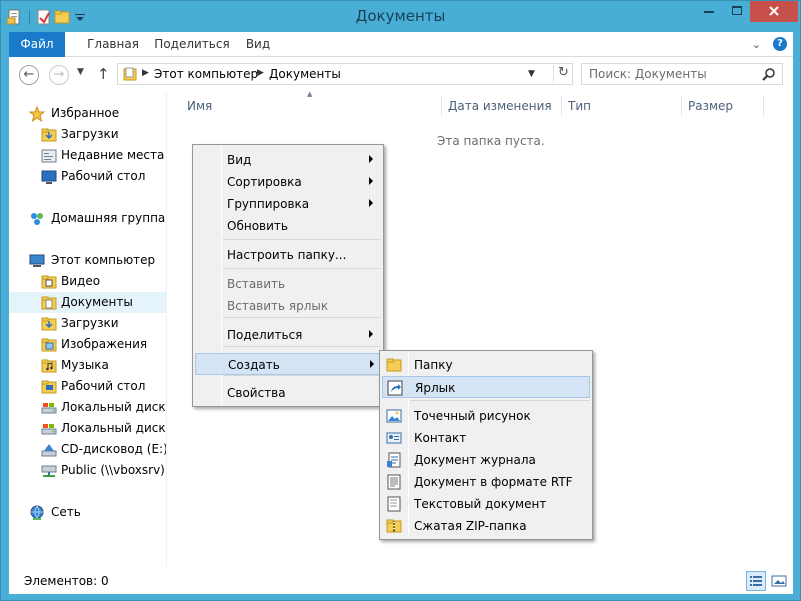 The image size is (801, 601). I want to click on close-icon, so click(774, 11).